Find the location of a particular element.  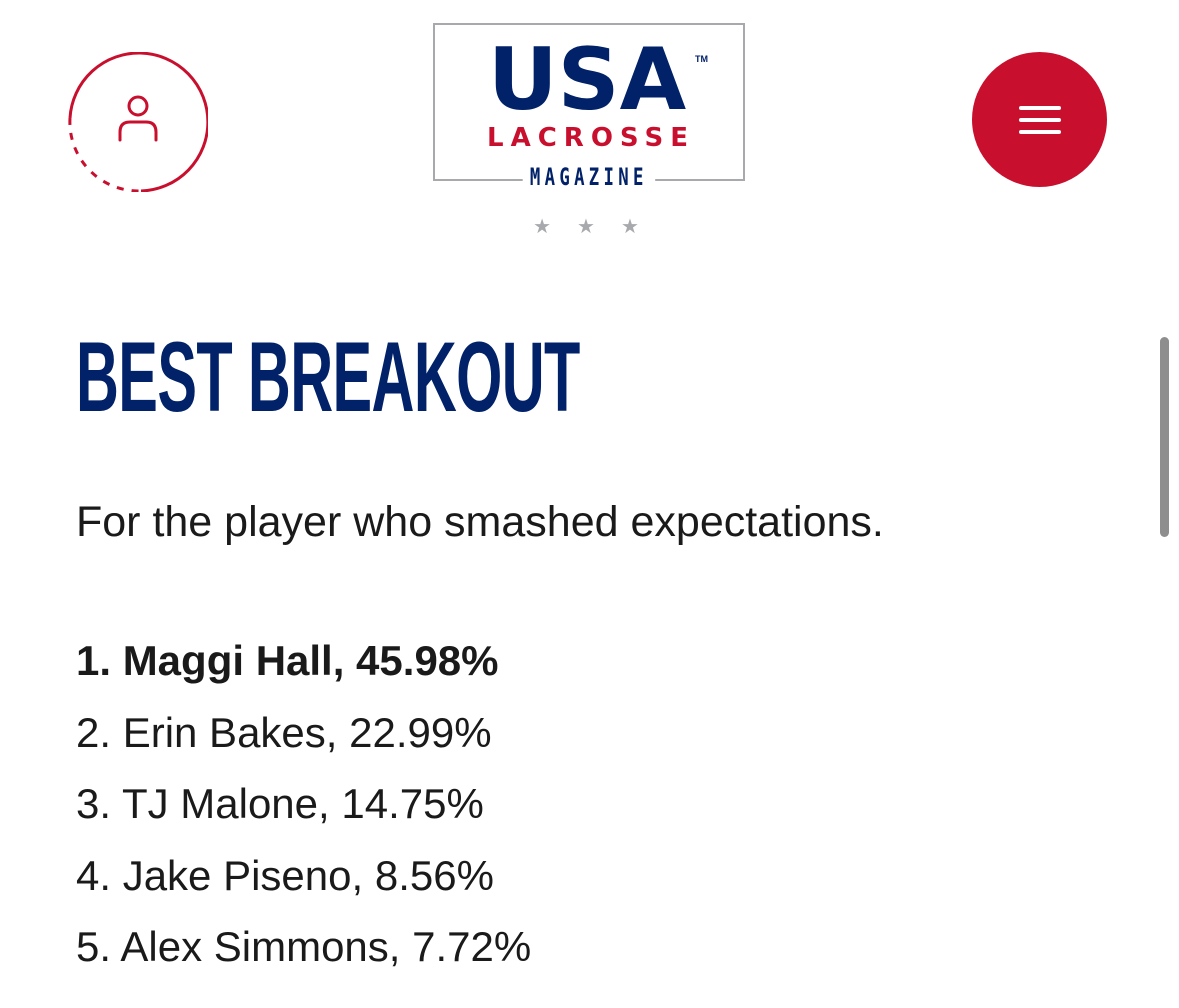

menu-button is located at coordinates (1039, 119).